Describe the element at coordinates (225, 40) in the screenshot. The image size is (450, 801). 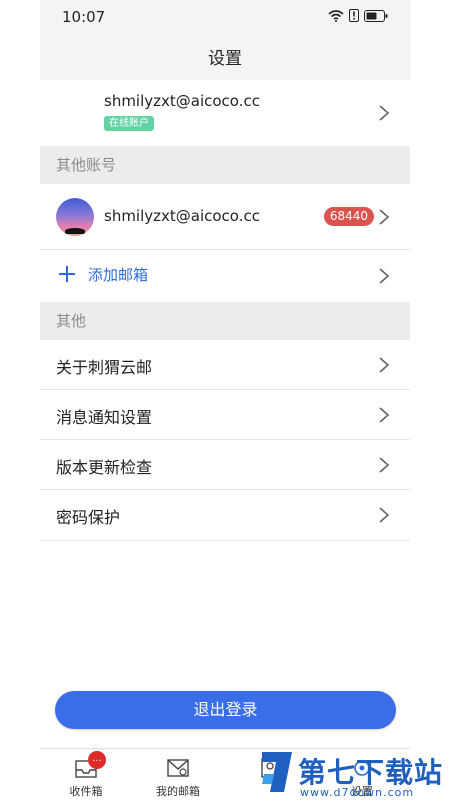
I see `top-bar: 10:07 设置` at that location.